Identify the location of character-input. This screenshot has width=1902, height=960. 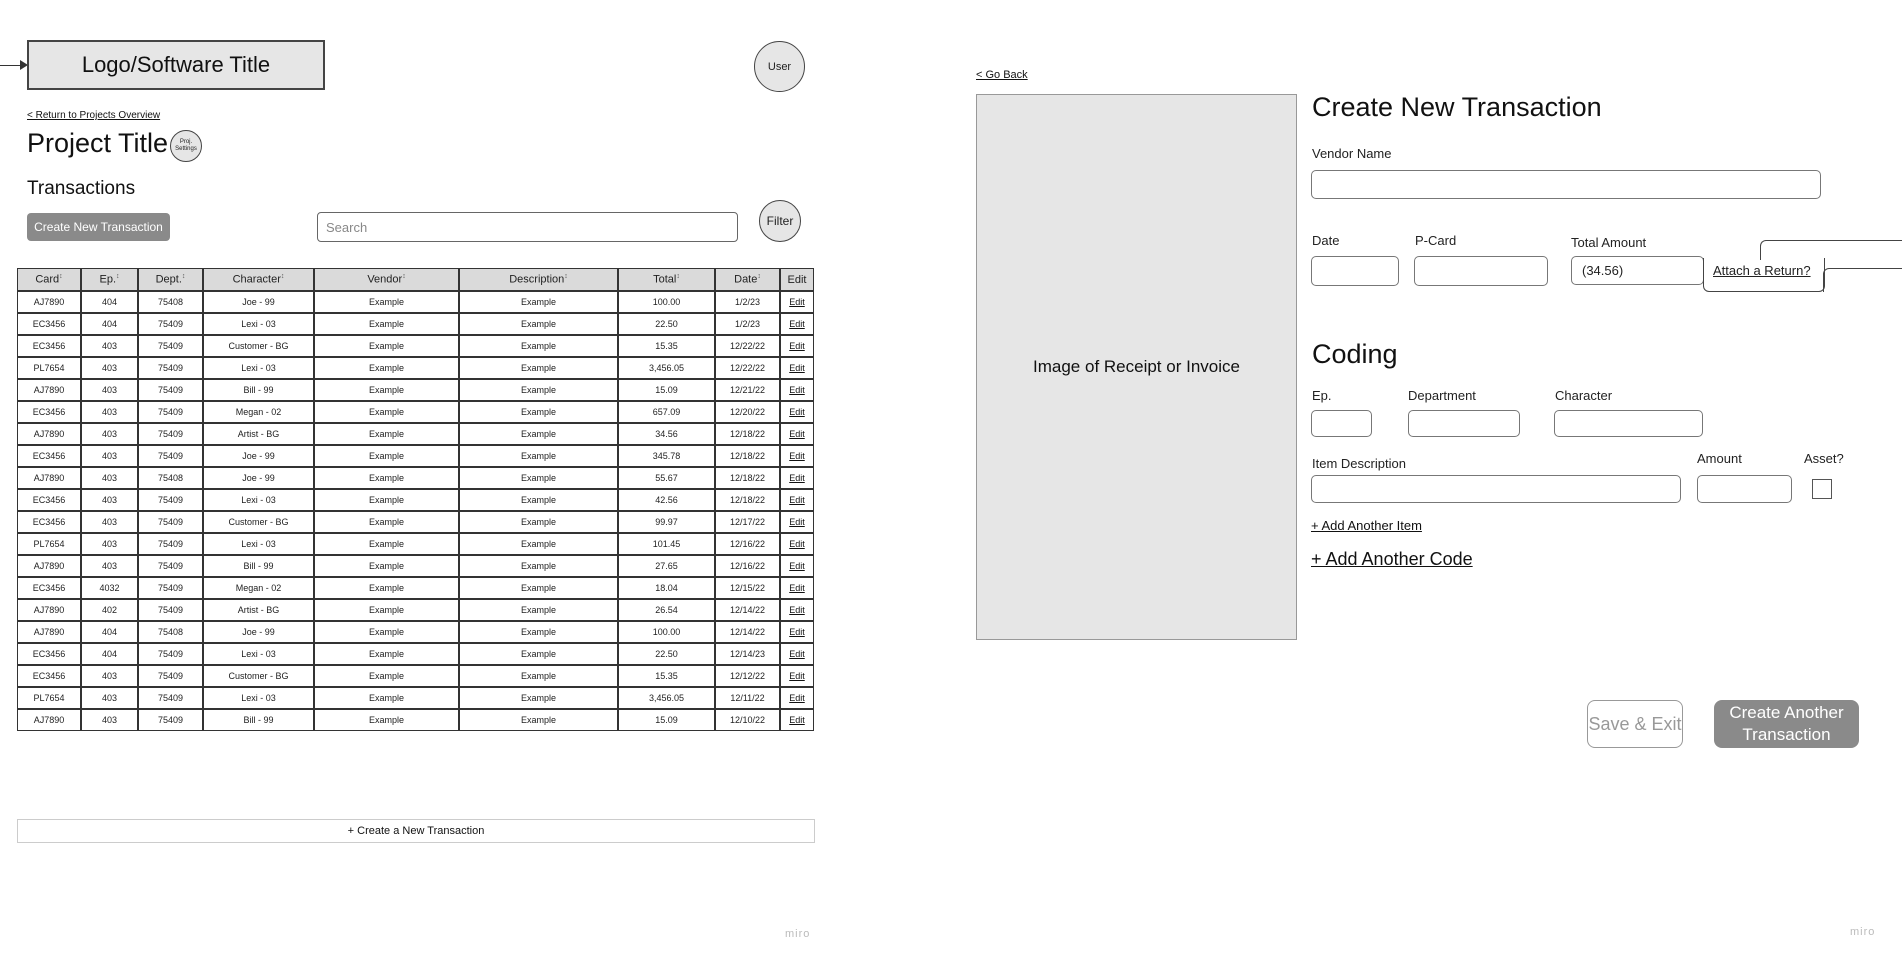
(1628, 423).